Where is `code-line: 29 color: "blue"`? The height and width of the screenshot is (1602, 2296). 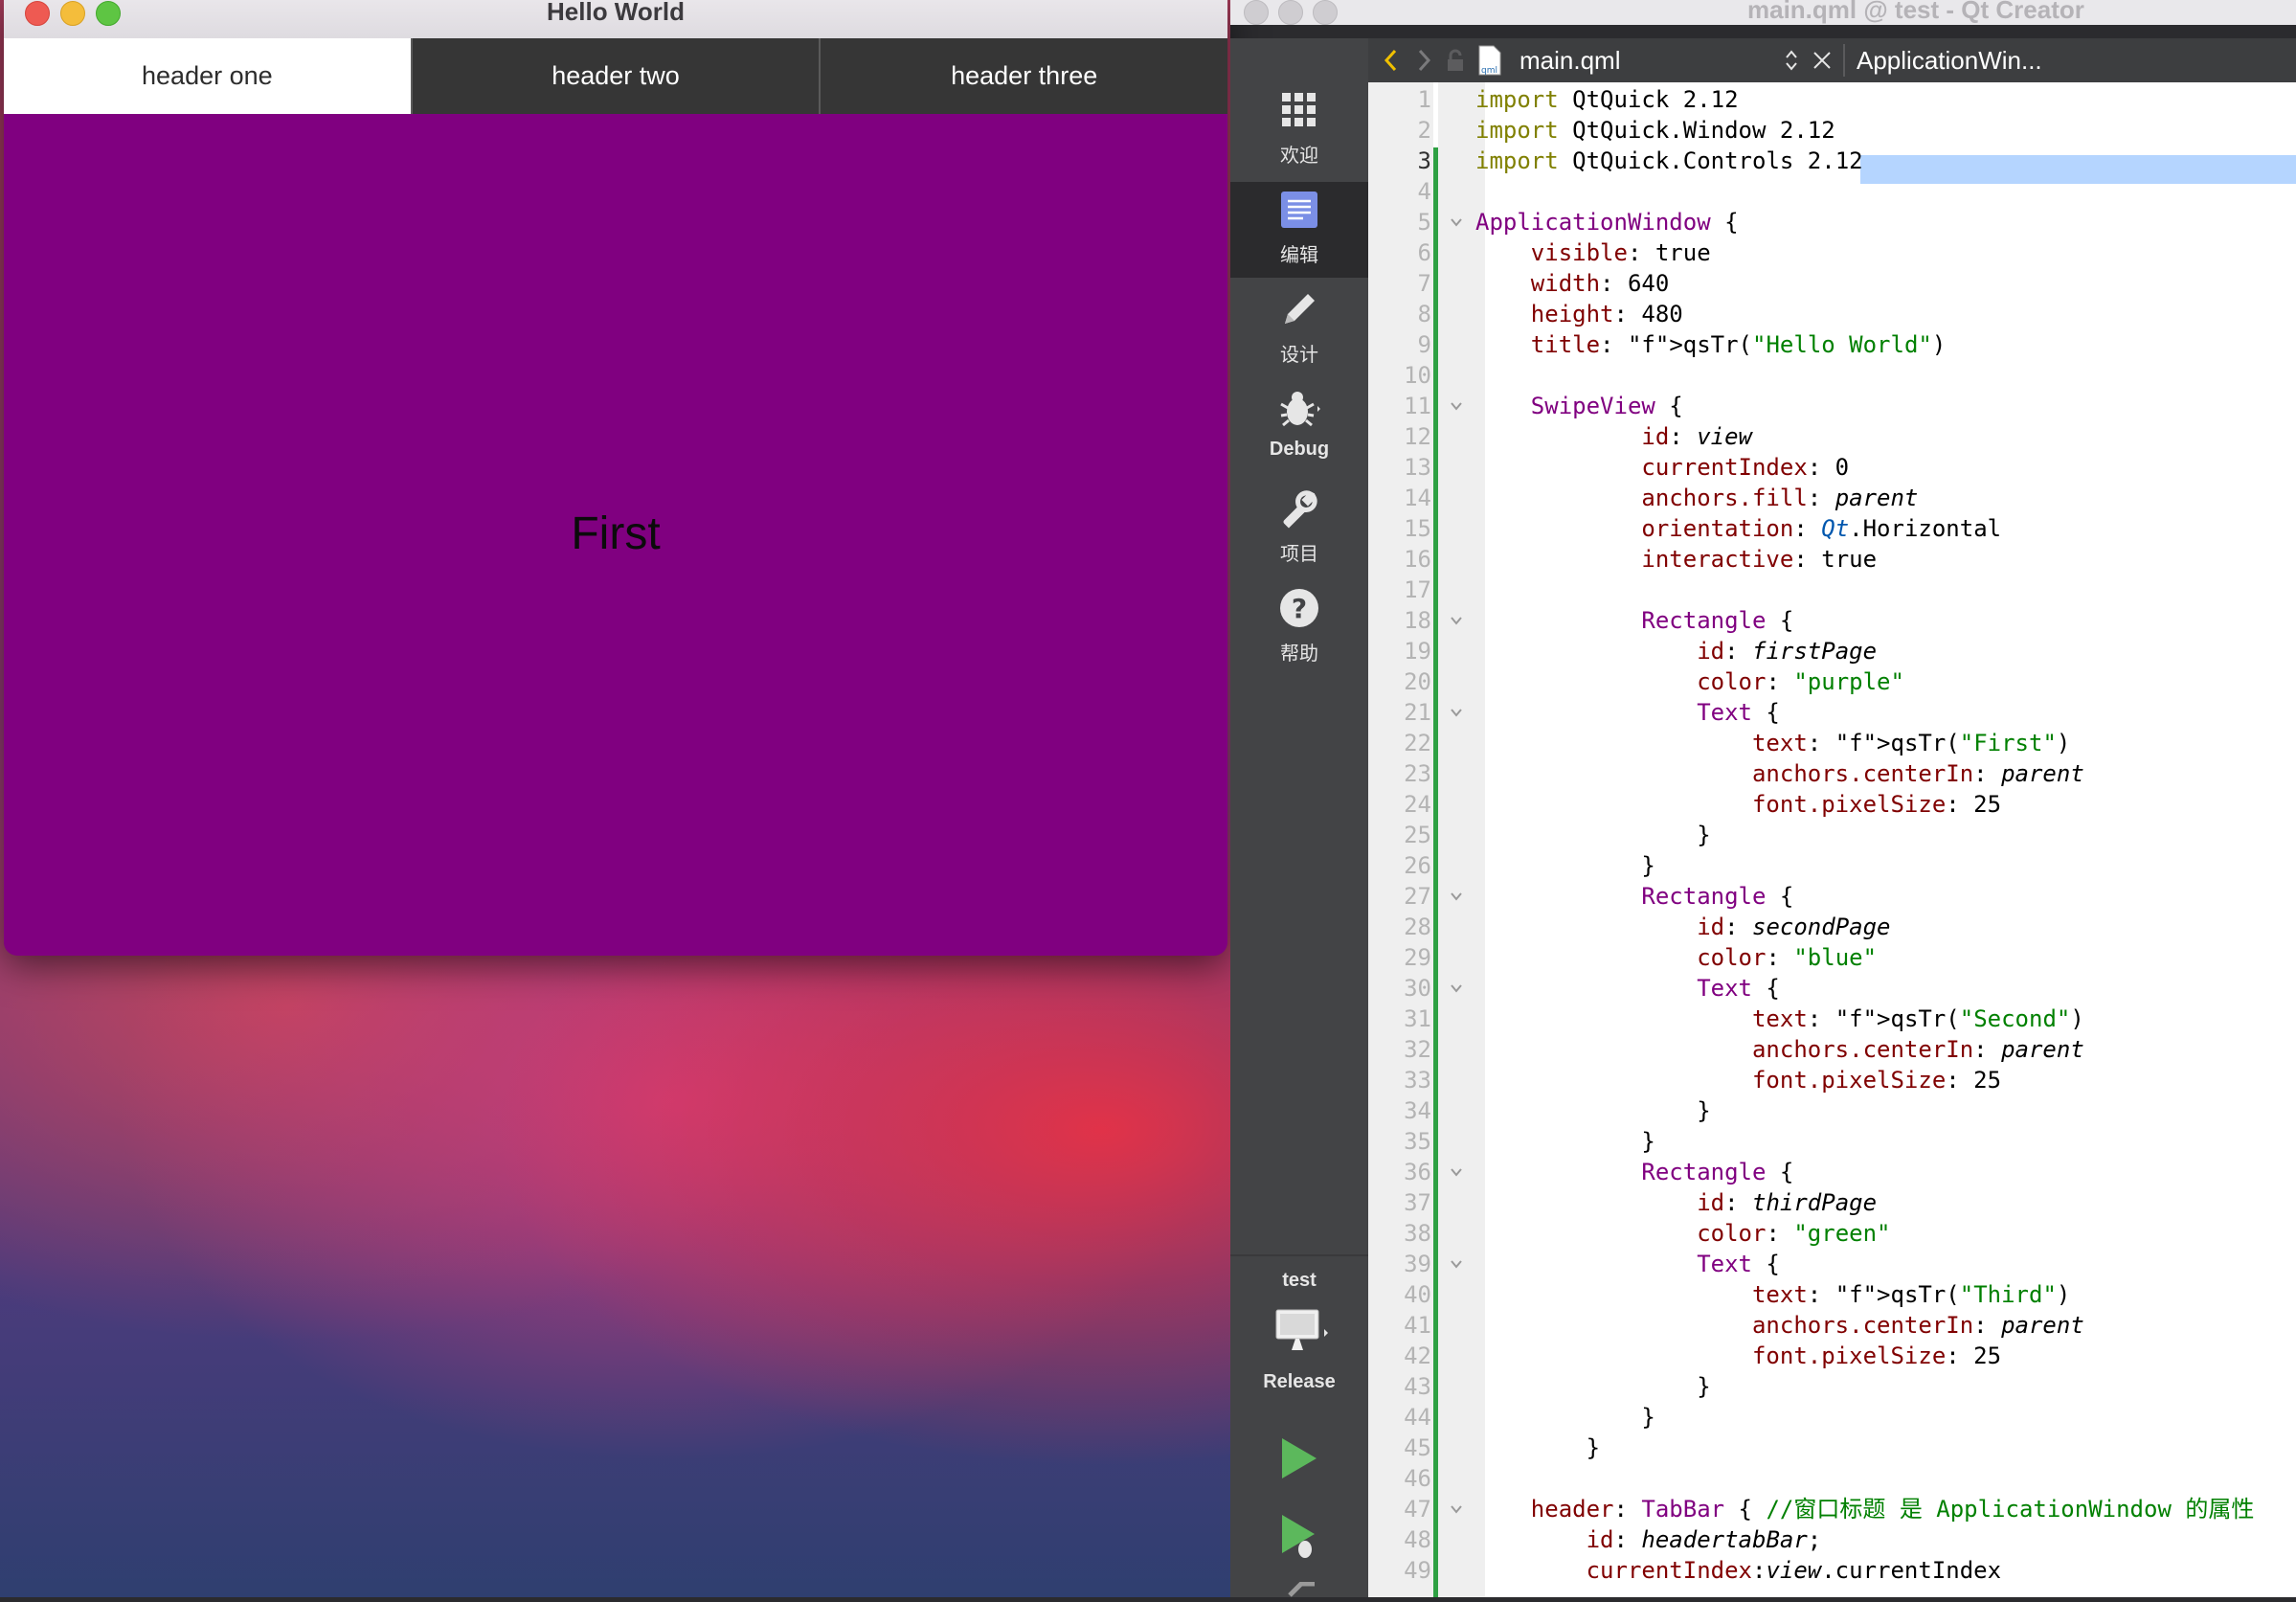
code-line: 29 color: "blue" is located at coordinates (1832, 957).